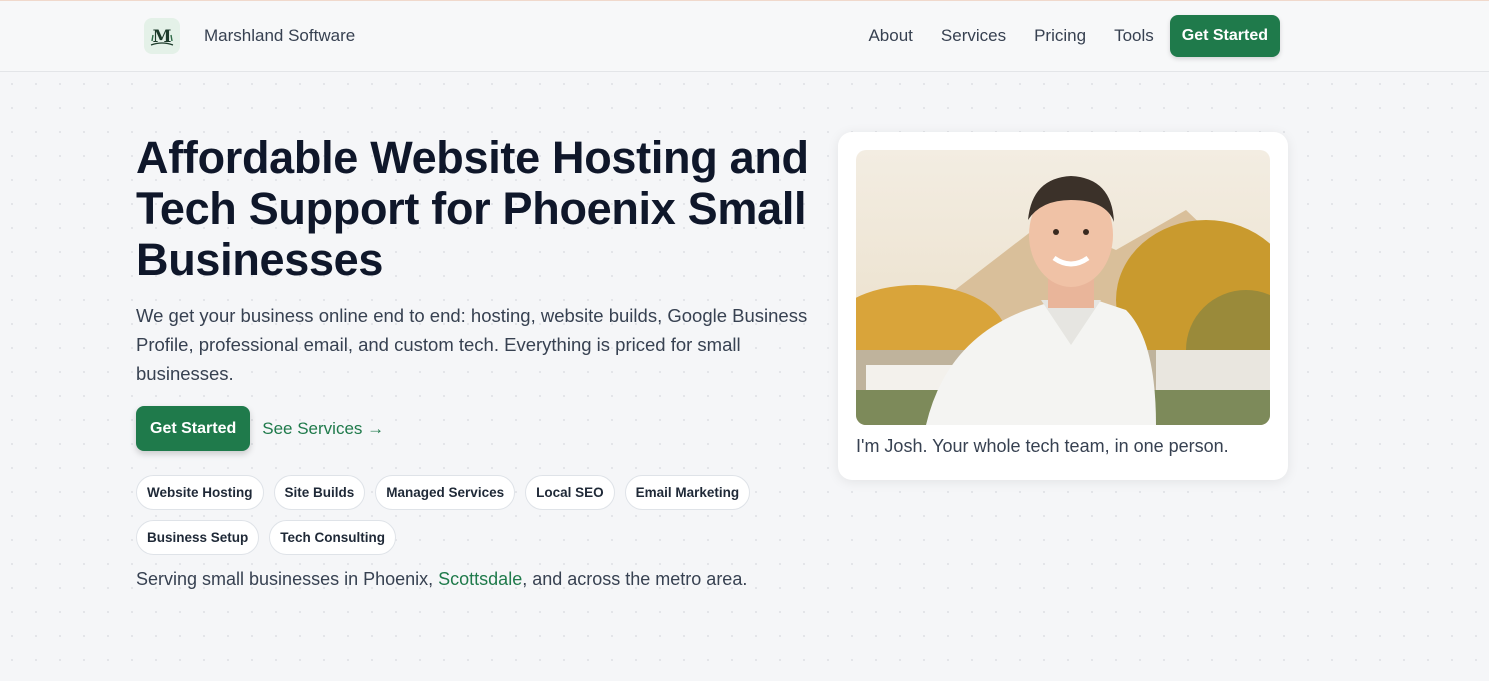 Image resolution: width=1489 pixels, height=681 pixels. I want to click on scottsdale-link: Scottsdale, so click(480, 579).